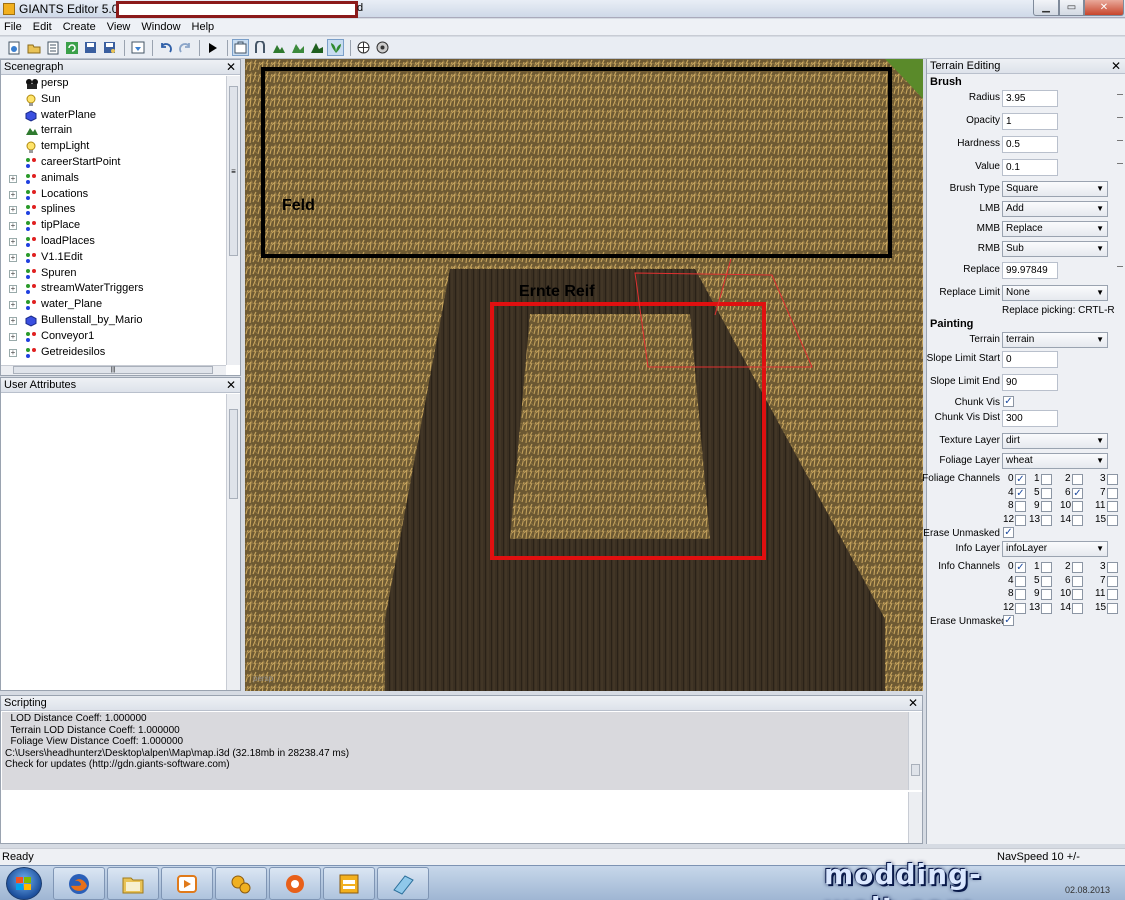 This screenshot has width=1125, height=900. Describe the element at coordinates (113, 116) in the screenshot. I see `scenegraph-item-waterplane: waterPlane` at that location.